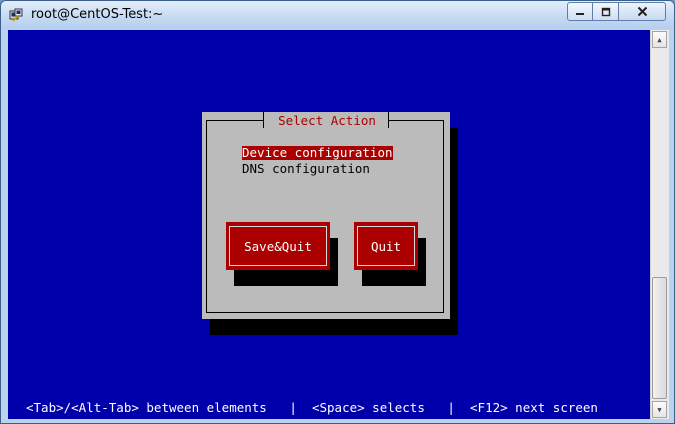 The image size is (675, 424). What do you see at coordinates (317, 153) in the screenshot?
I see `menu-item-device-configuration: Device configuration` at bounding box center [317, 153].